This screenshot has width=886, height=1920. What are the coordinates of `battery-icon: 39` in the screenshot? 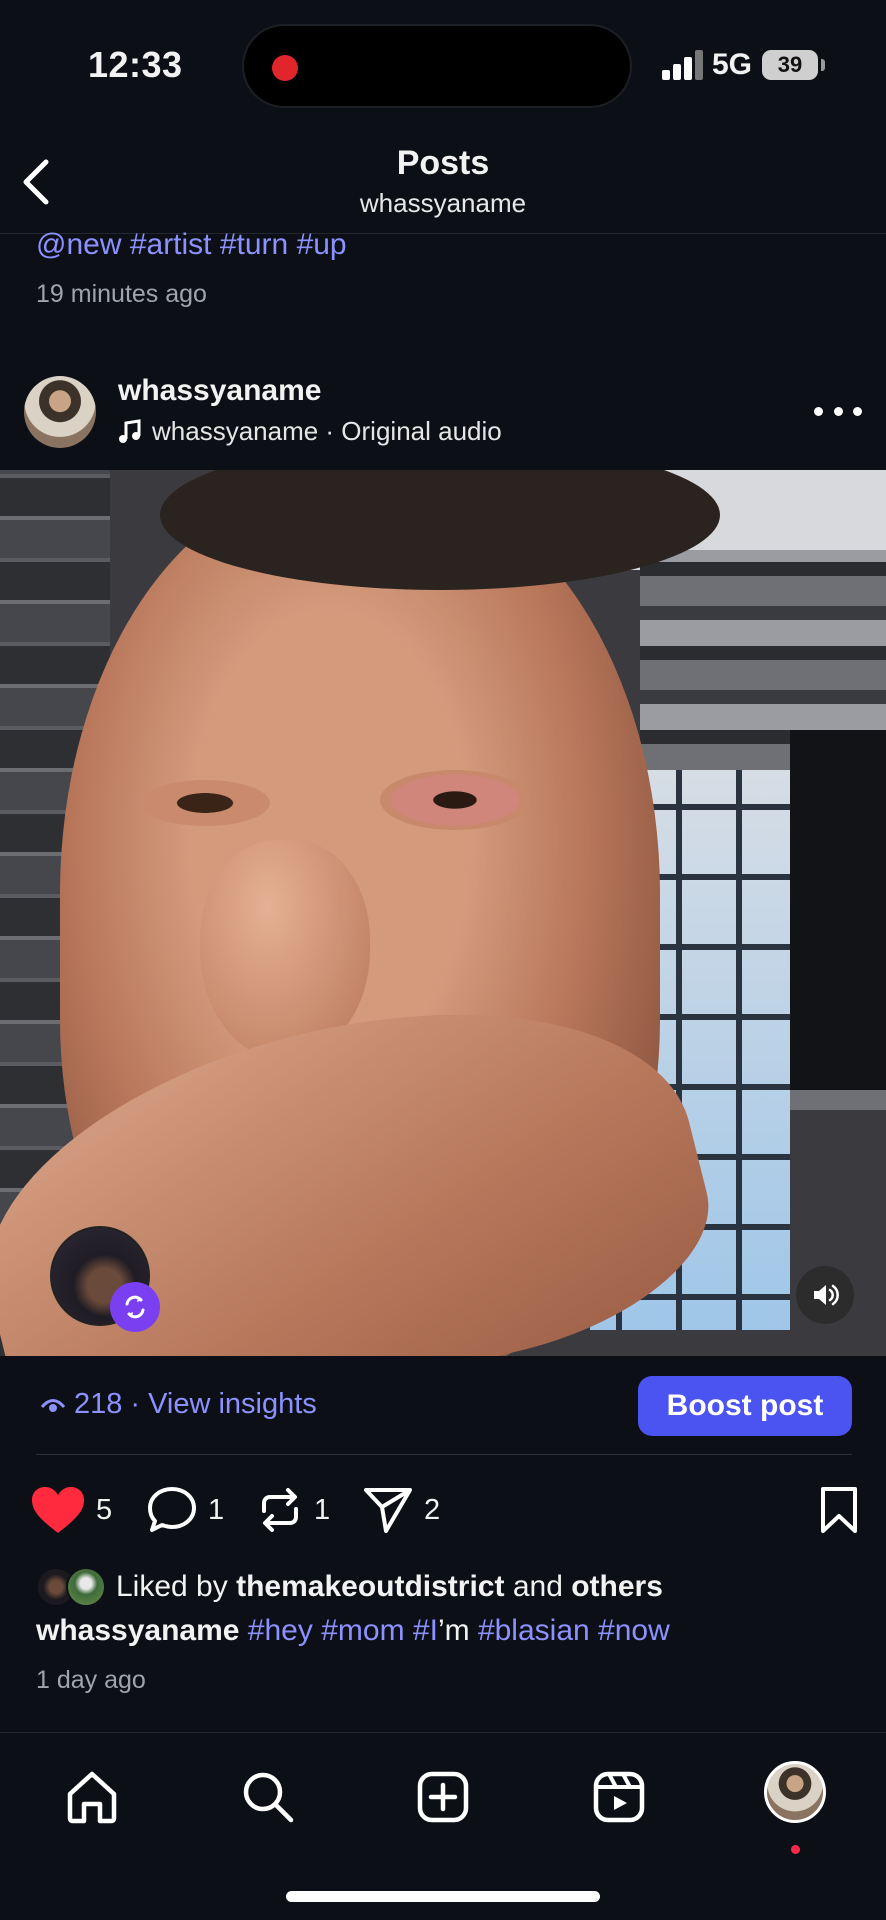 It's located at (790, 65).